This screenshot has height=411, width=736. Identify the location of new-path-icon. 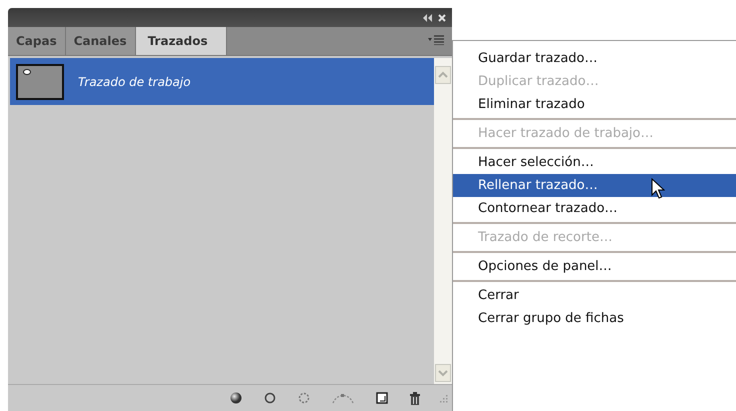
(382, 398).